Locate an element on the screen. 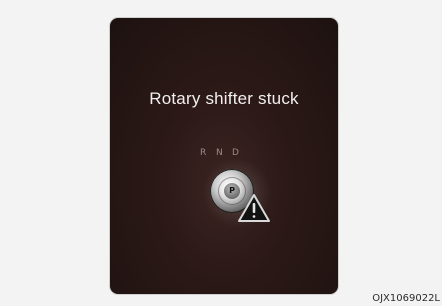 This screenshot has width=442, height=306. gear-label-r: R is located at coordinates (203, 153).